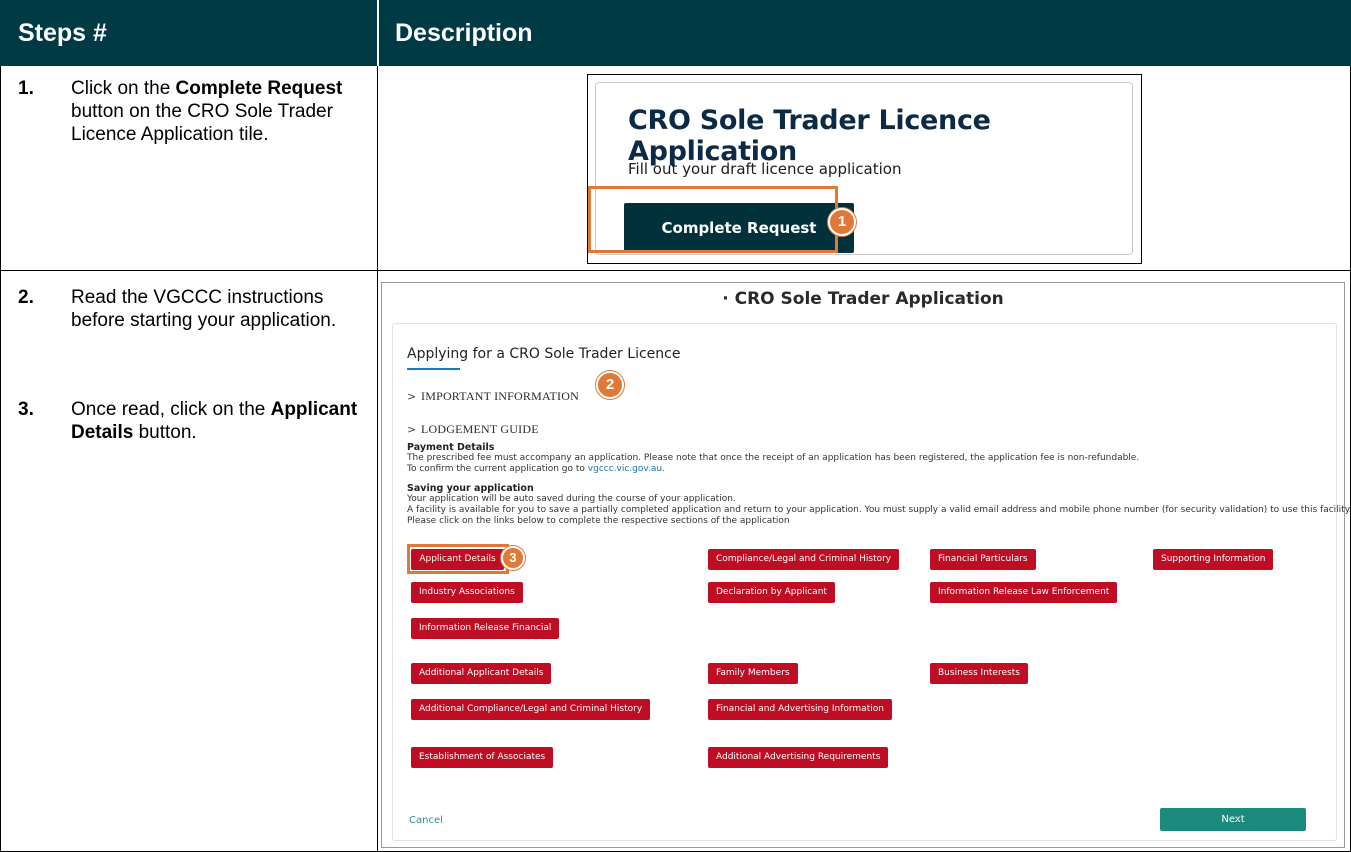  What do you see at coordinates (451, 447) in the screenshot?
I see `payment-heading: Payment Details` at bounding box center [451, 447].